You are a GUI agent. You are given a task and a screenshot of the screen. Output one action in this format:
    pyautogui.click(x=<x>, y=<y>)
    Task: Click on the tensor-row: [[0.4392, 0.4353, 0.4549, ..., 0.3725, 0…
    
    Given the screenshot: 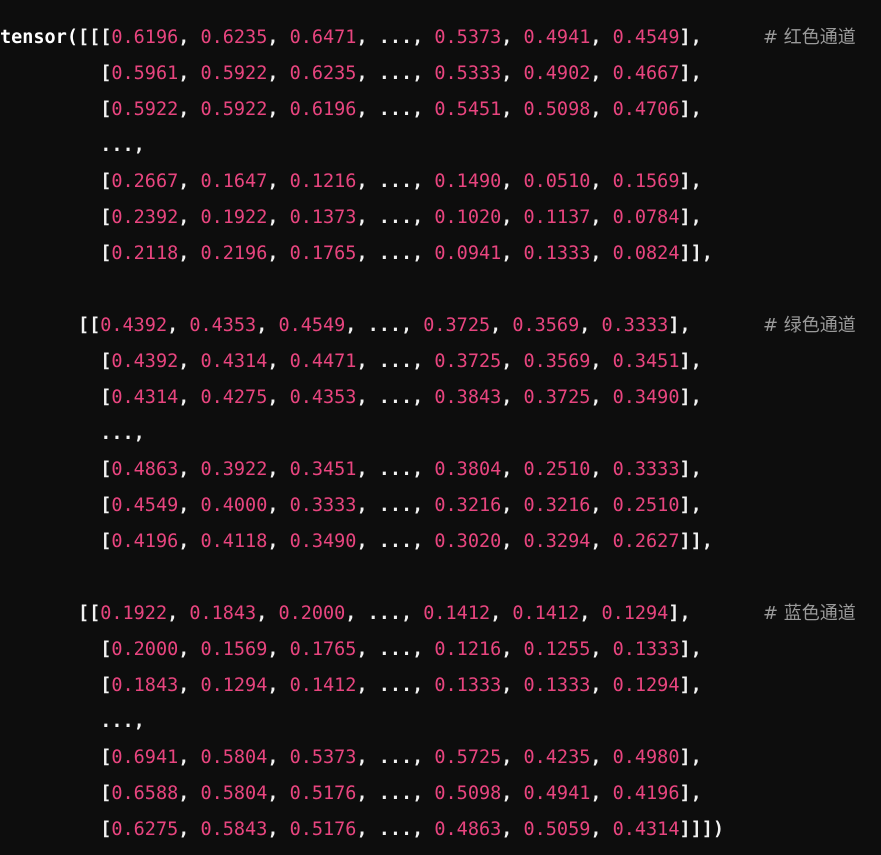 What is the action you would take?
    pyautogui.click(x=345, y=326)
    